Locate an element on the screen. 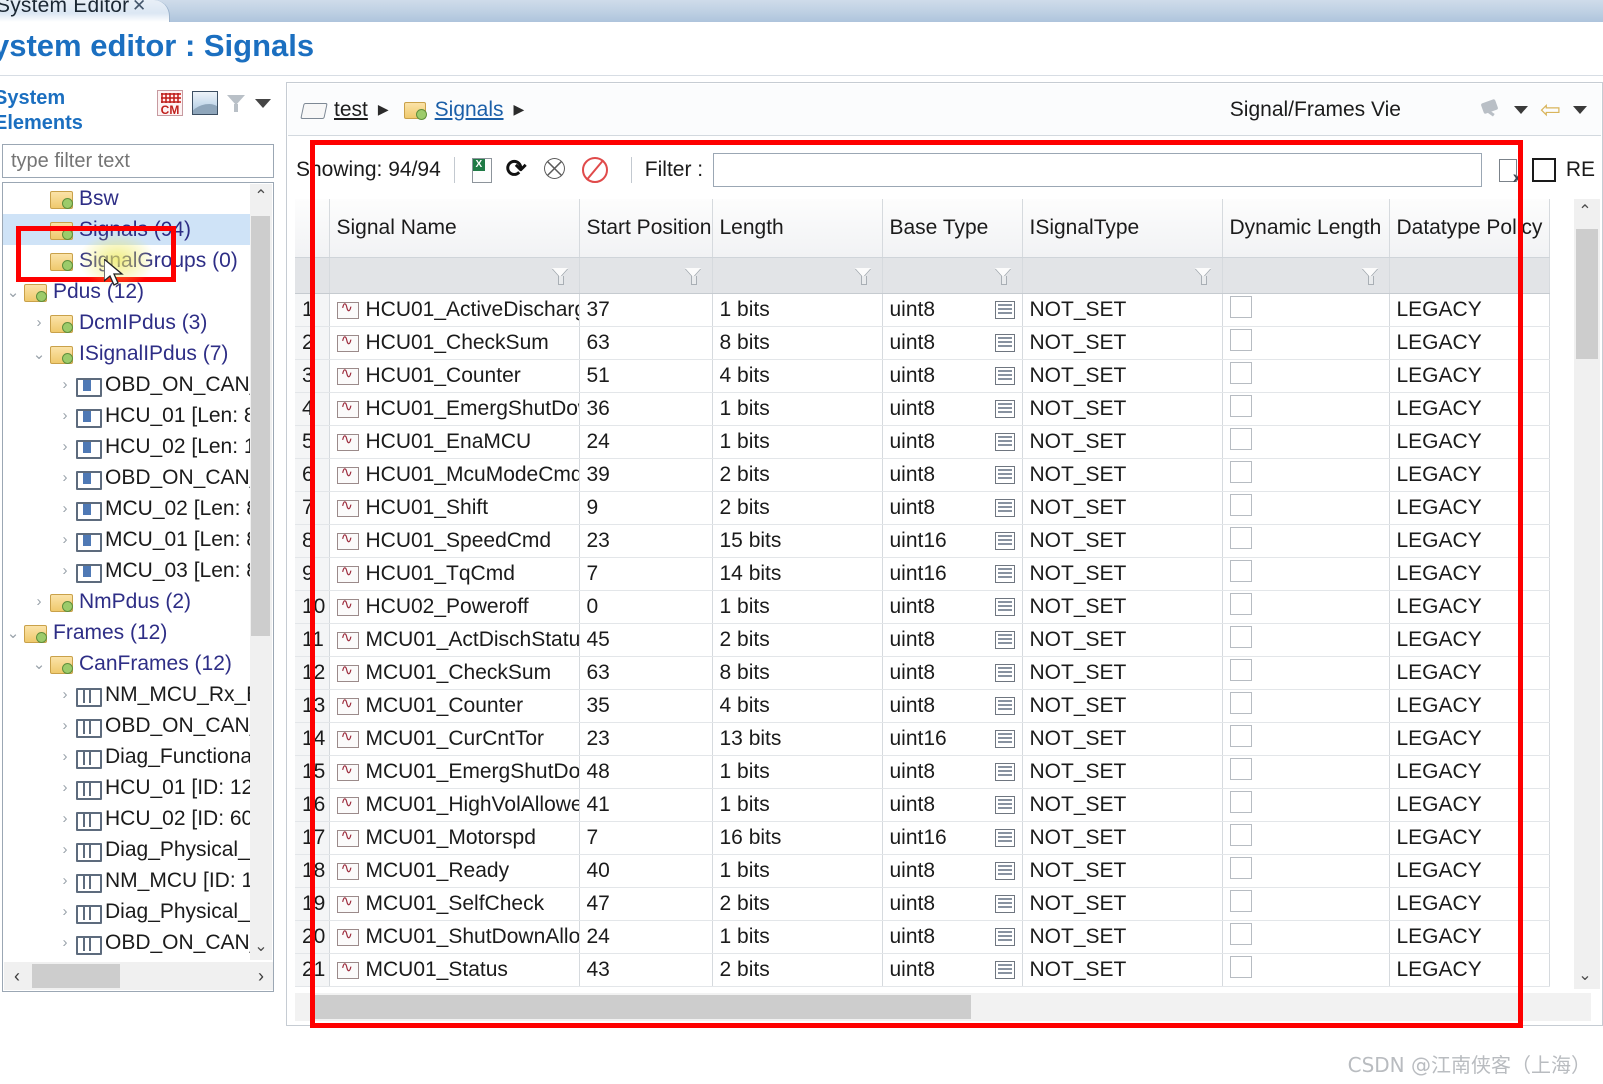 Image resolution: width=1603 pixels, height=1084 pixels. table-scroll-up-icon: ⌃ is located at coordinates (1585, 212).